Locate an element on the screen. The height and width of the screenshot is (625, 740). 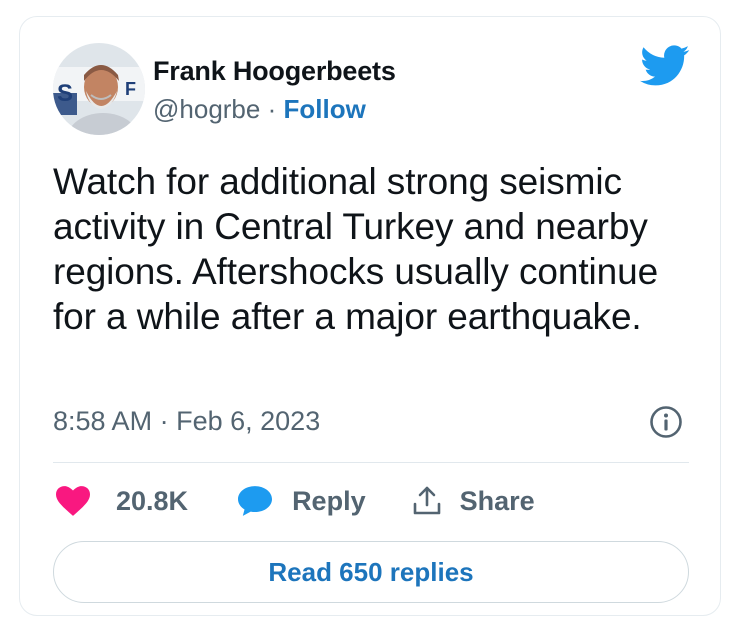
timestamp: 8:58 AM · Feb 6, 2023 is located at coordinates (186, 421).